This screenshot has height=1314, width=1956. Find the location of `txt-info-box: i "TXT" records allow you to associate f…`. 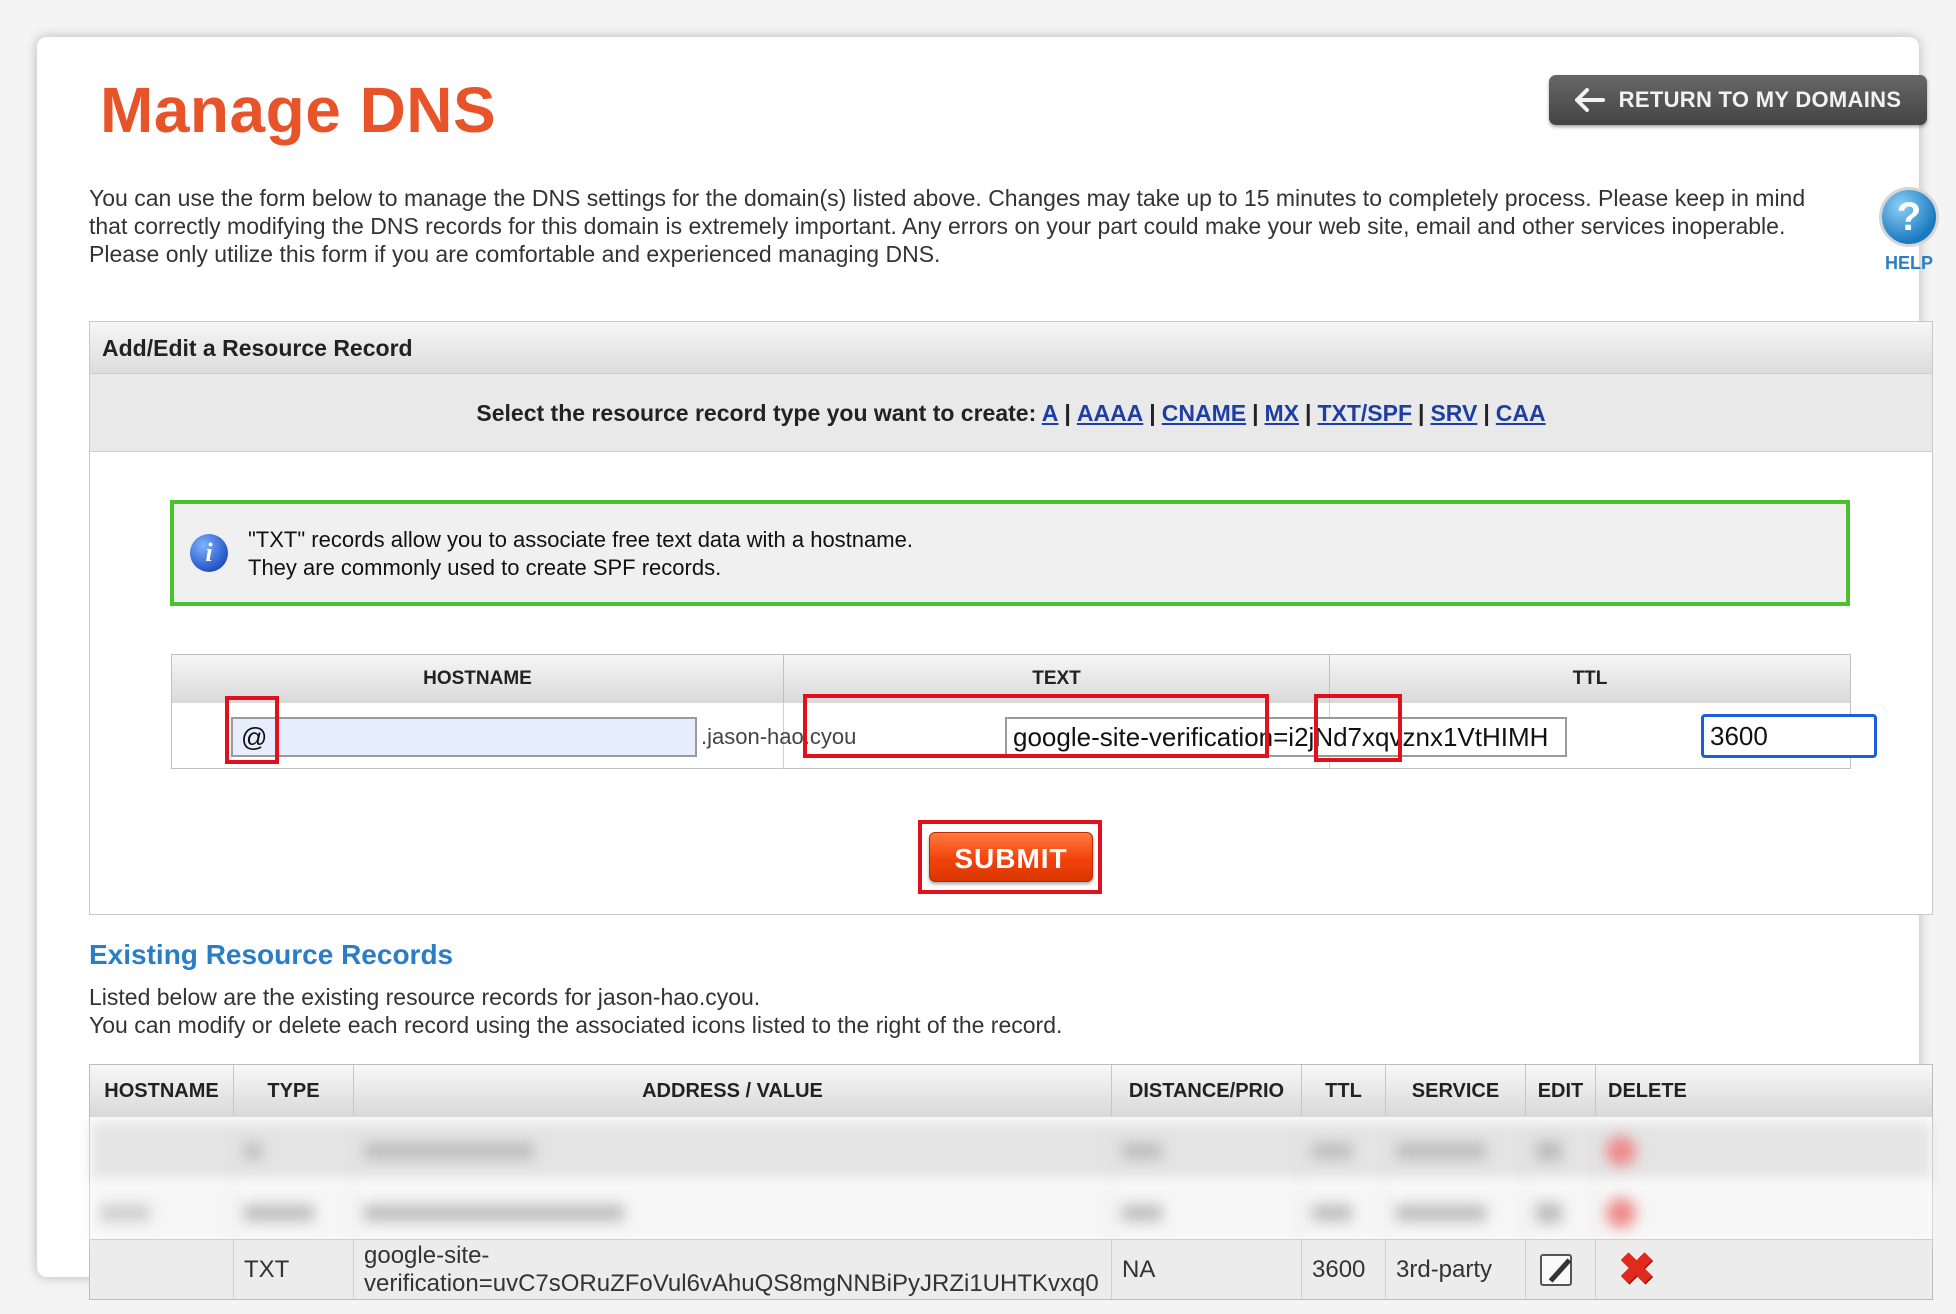

txt-info-box: i "TXT" records allow you to associate f… is located at coordinates (1010, 553).